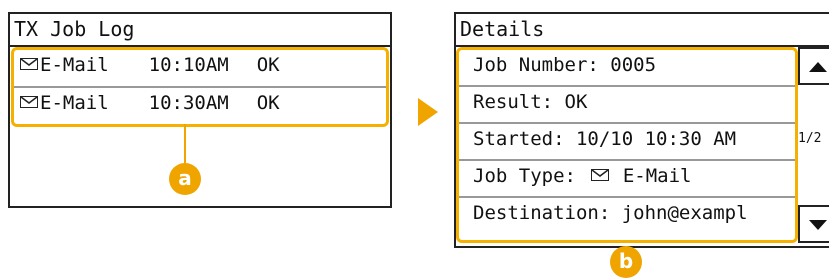 This screenshot has height=278, width=829. What do you see at coordinates (530, 102) in the screenshot?
I see `detail-text: Result: OK` at bounding box center [530, 102].